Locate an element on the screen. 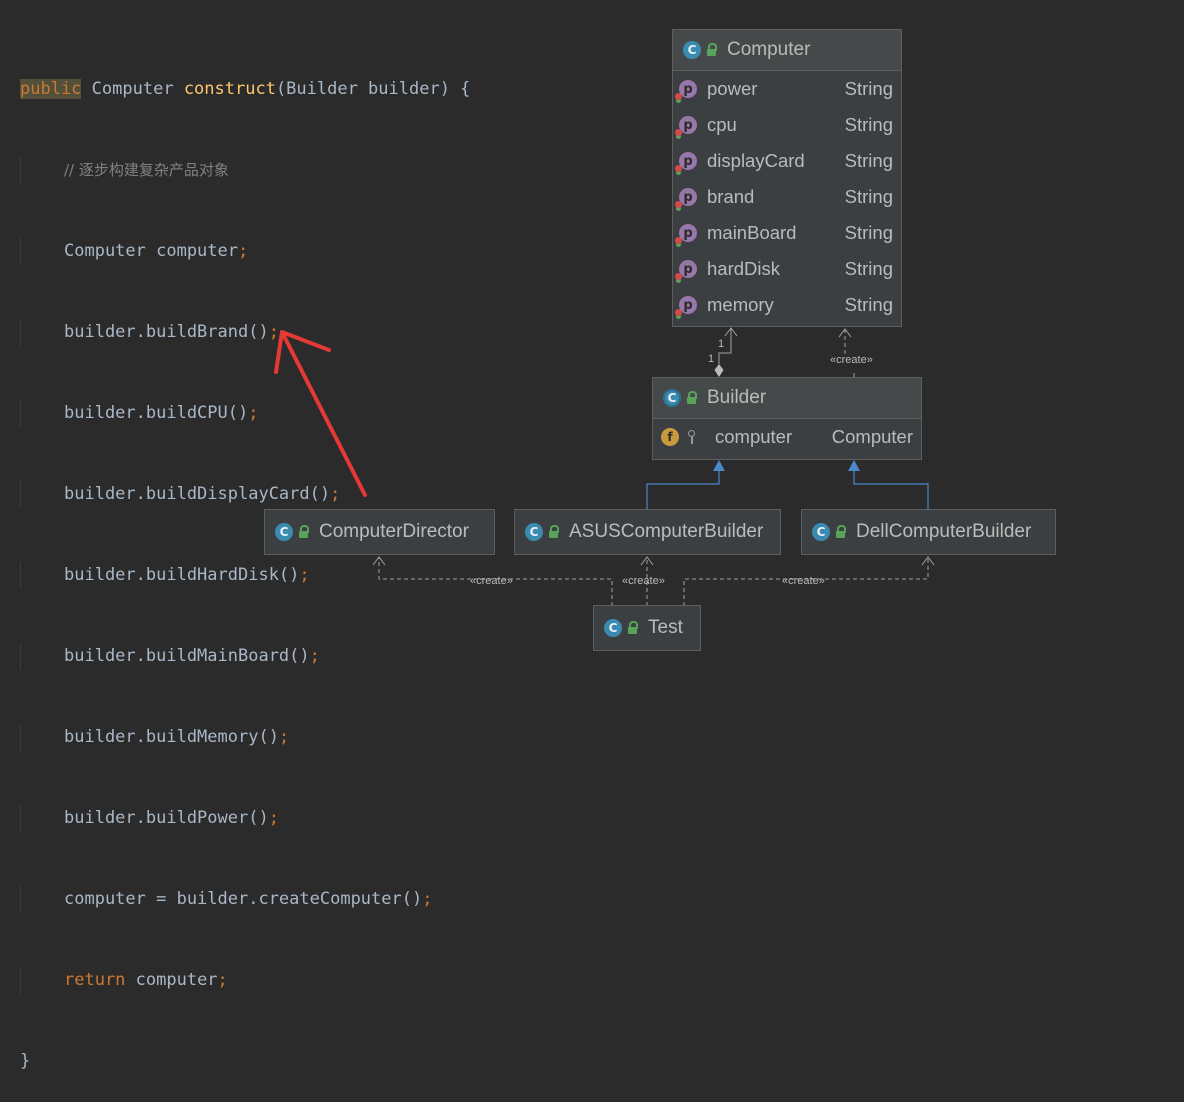 The image size is (1184, 1102). multiplicity-top: 1 is located at coordinates (721, 344).